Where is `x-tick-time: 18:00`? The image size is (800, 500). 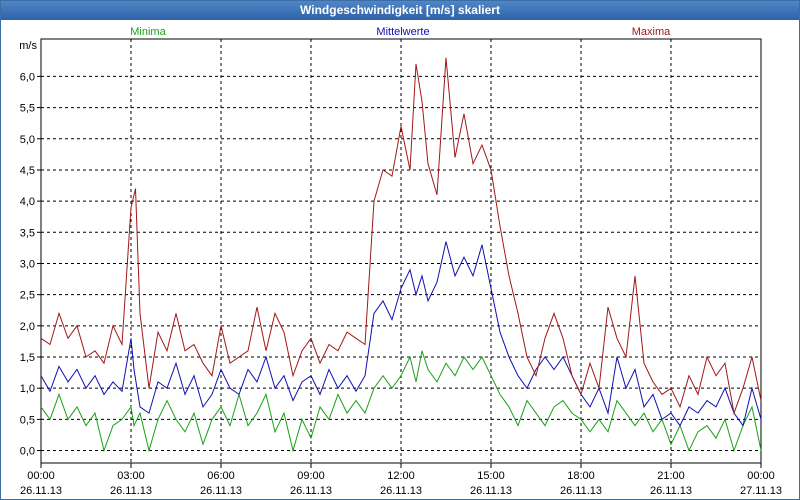 x-tick-time: 18:00 is located at coordinates (581, 476).